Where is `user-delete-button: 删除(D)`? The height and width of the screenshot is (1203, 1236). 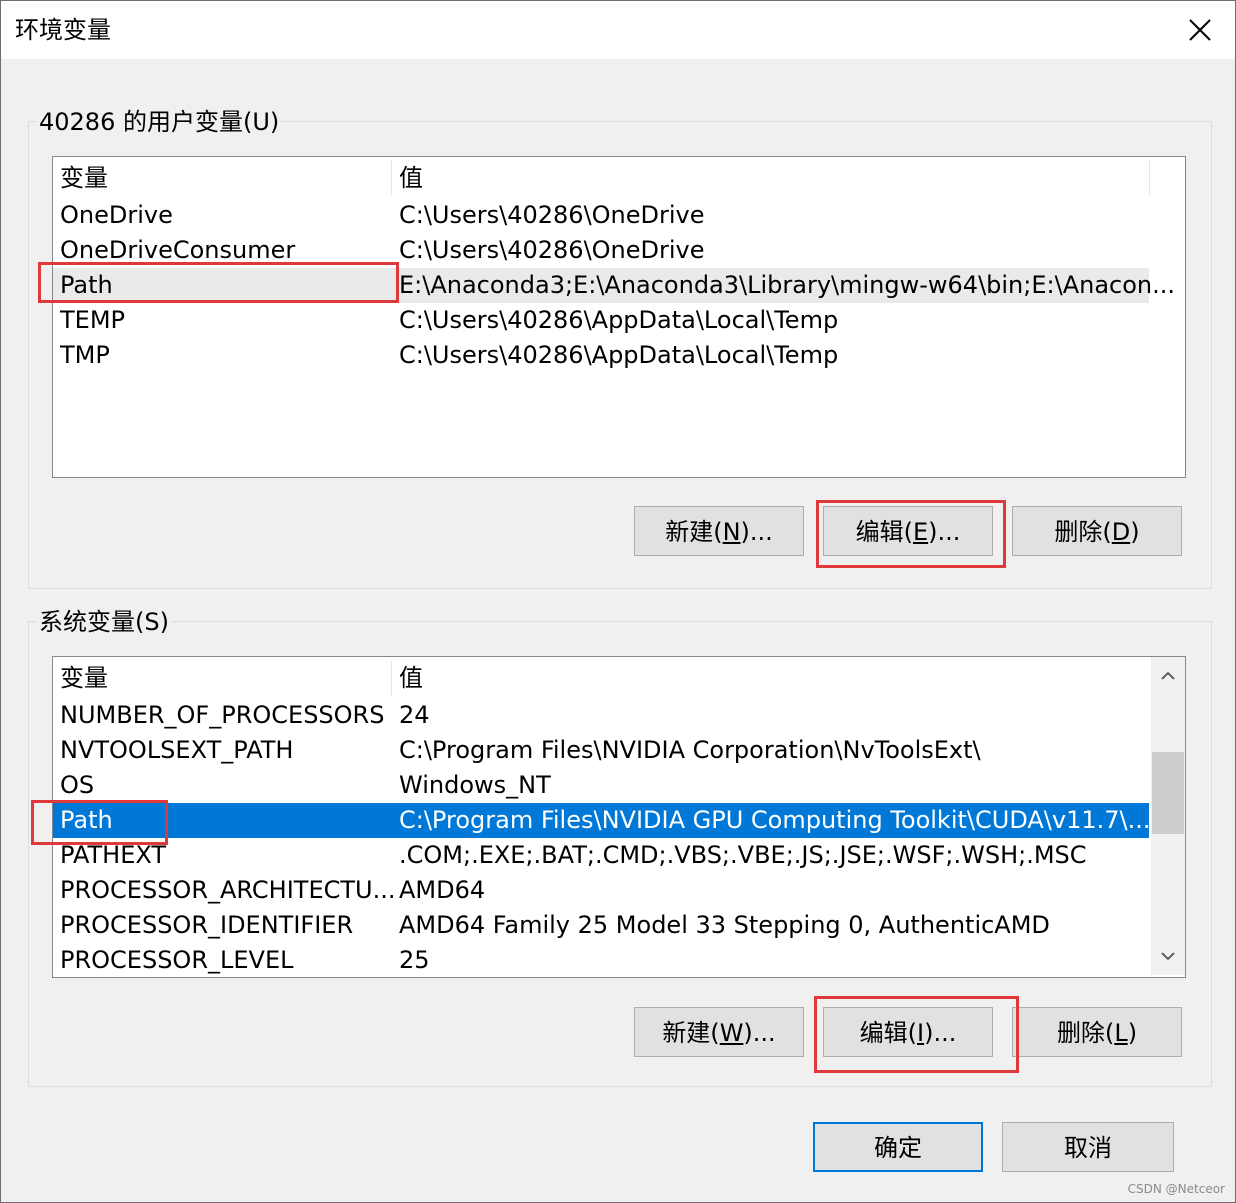 user-delete-button: 删除(D) is located at coordinates (1097, 531).